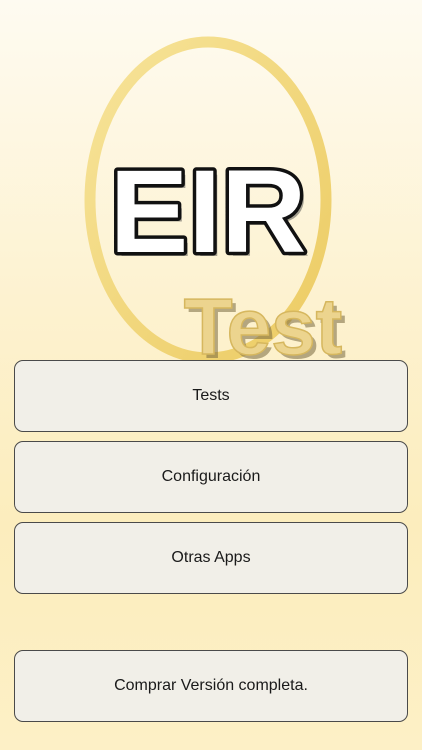 This screenshot has height=750, width=422. I want to click on comprar-version-button-label: Comprar Versión completa., so click(211, 685).